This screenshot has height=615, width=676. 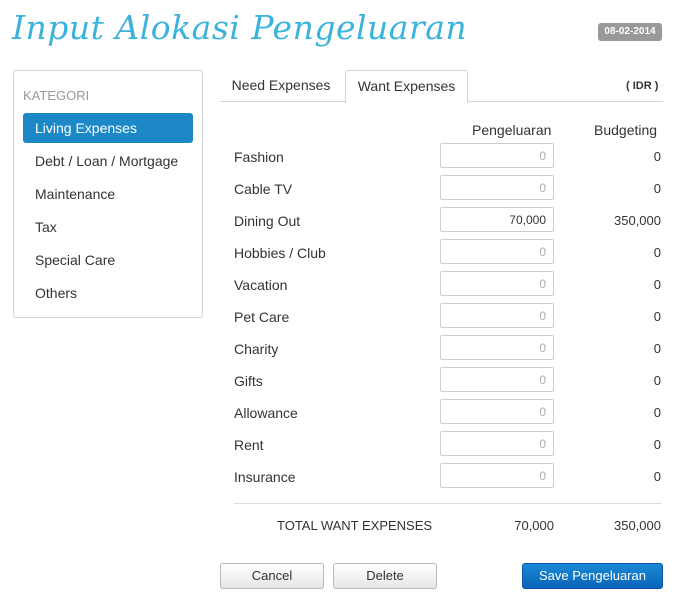 I want to click on row-label: Gifts, so click(x=248, y=381).